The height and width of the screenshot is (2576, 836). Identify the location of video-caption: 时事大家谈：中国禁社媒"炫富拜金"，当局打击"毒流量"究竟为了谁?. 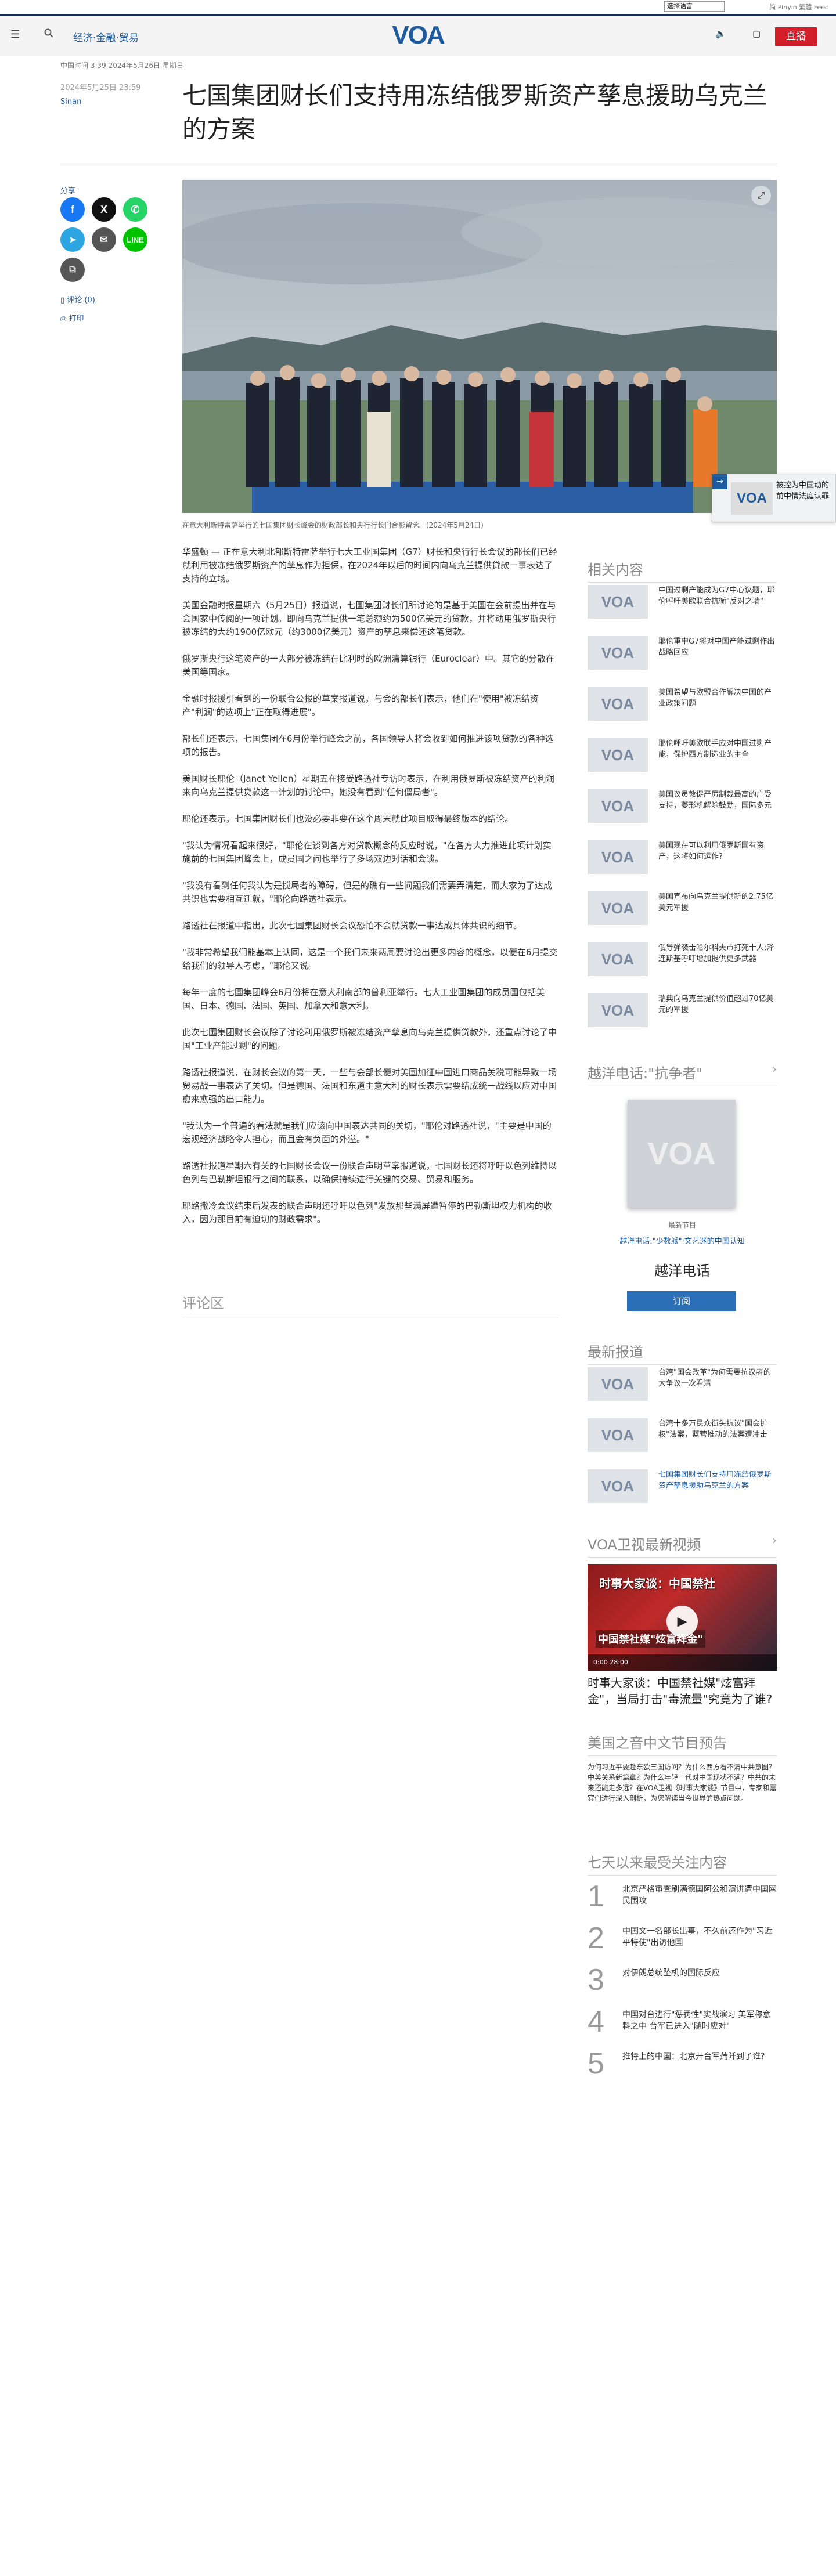
(683, 1691).